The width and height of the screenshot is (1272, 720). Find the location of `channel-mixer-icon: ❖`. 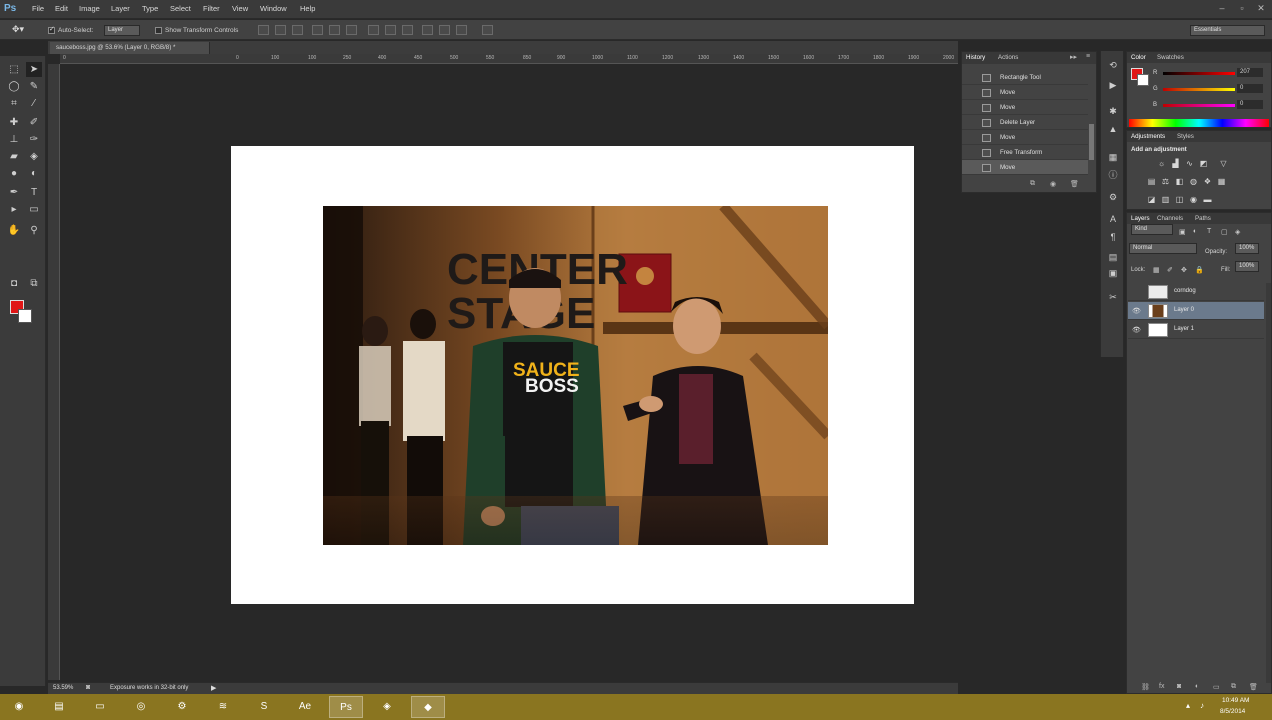

channel-mixer-icon: ❖ is located at coordinates (1207, 181).